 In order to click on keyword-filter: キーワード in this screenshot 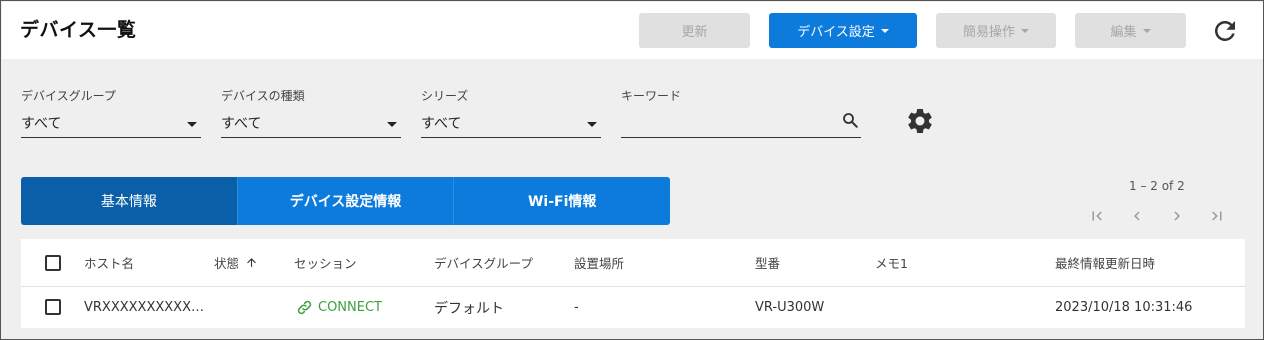, I will do `click(741, 112)`.